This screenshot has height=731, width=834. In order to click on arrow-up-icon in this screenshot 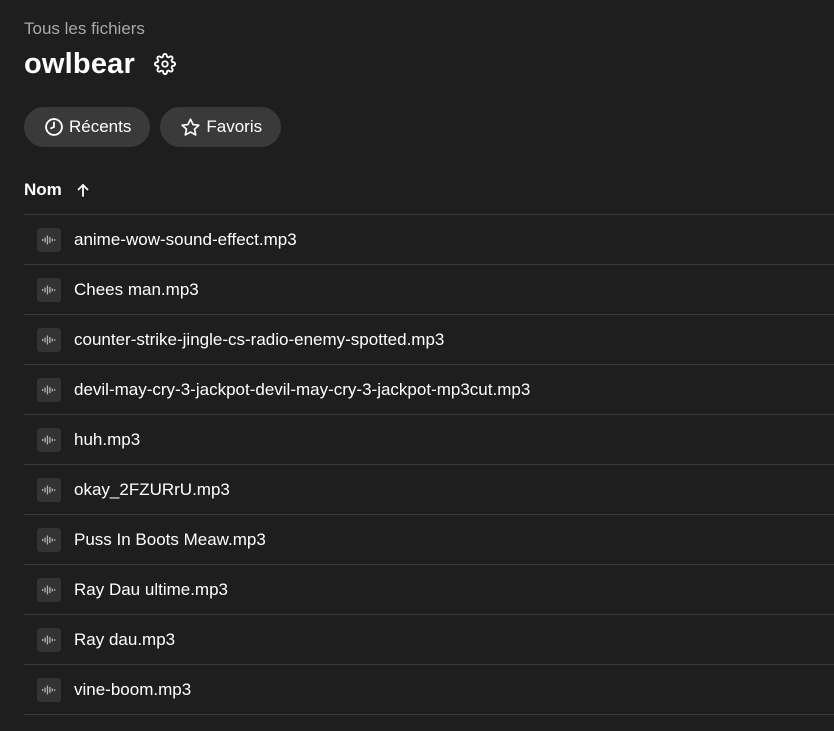, I will do `click(83, 190)`.